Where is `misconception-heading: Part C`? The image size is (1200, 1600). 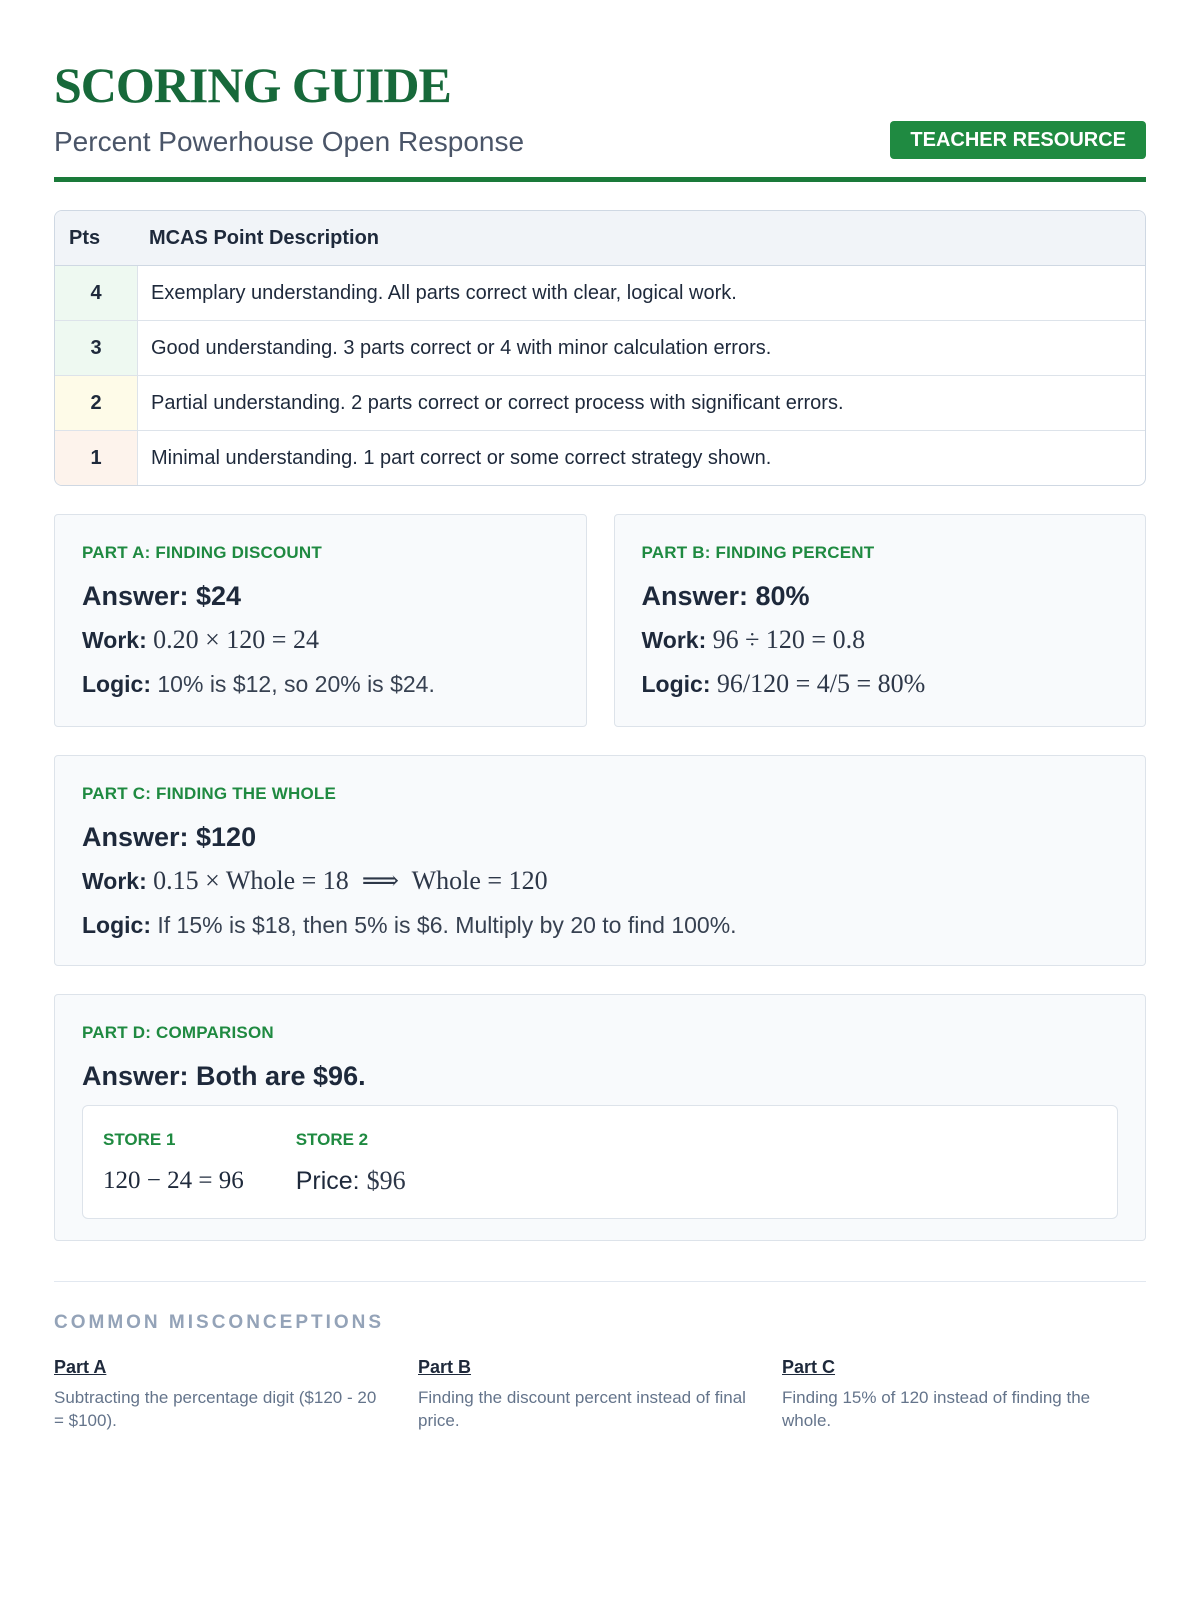 misconception-heading: Part C is located at coordinates (809, 1367).